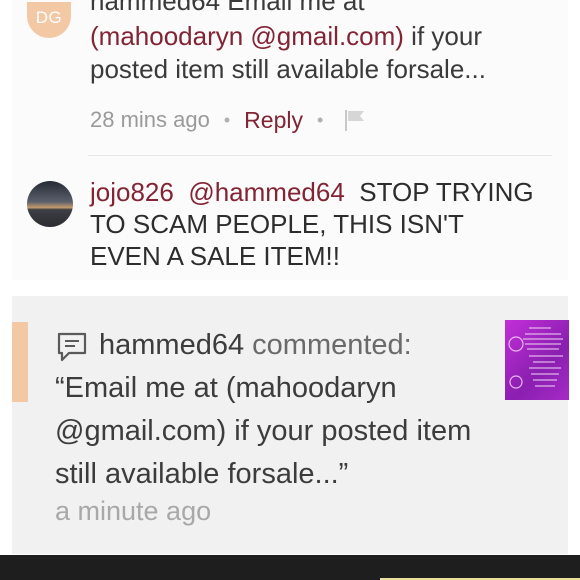 The height and width of the screenshot is (580, 580). I want to click on comment-time: 28 mins ago, so click(150, 119).